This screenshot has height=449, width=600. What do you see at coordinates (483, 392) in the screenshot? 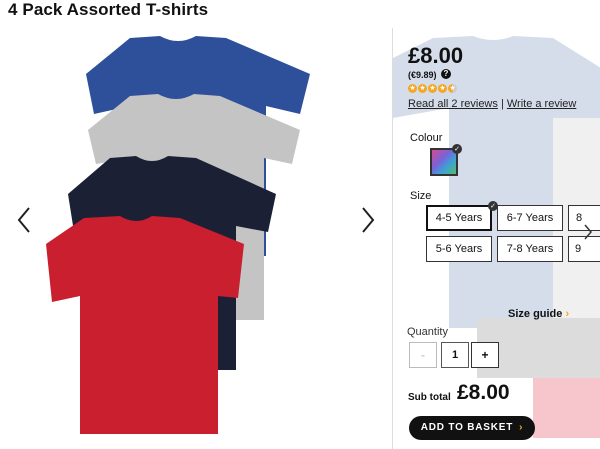
I see `subtotal-value: £8.00` at bounding box center [483, 392].